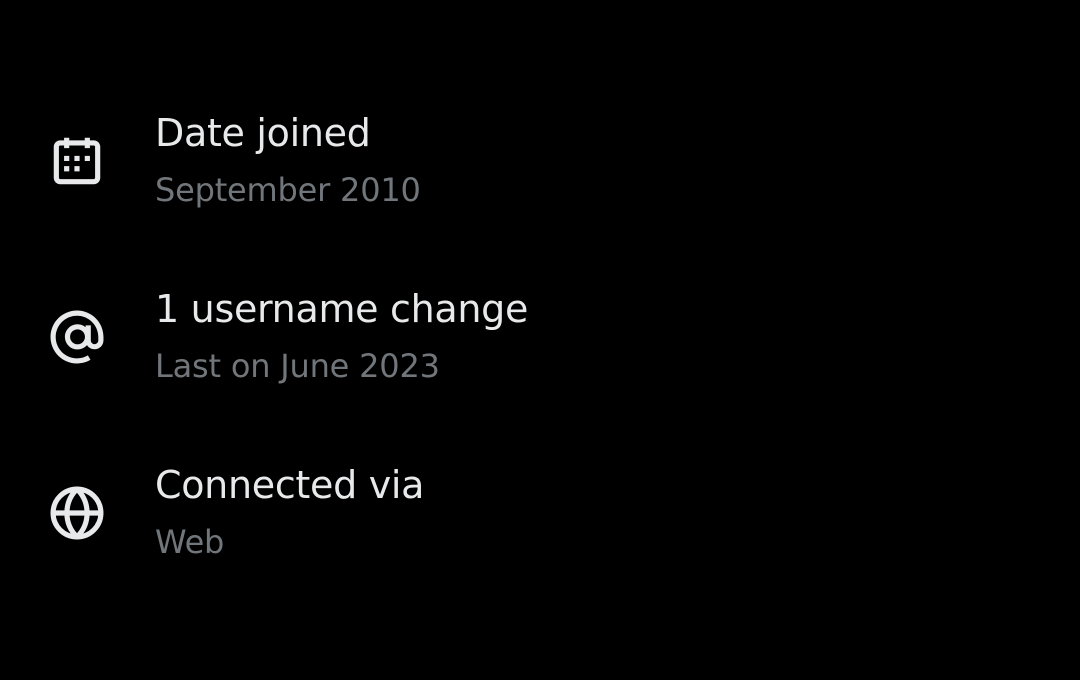  I want to click on at-sign-icon, so click(77, 337).